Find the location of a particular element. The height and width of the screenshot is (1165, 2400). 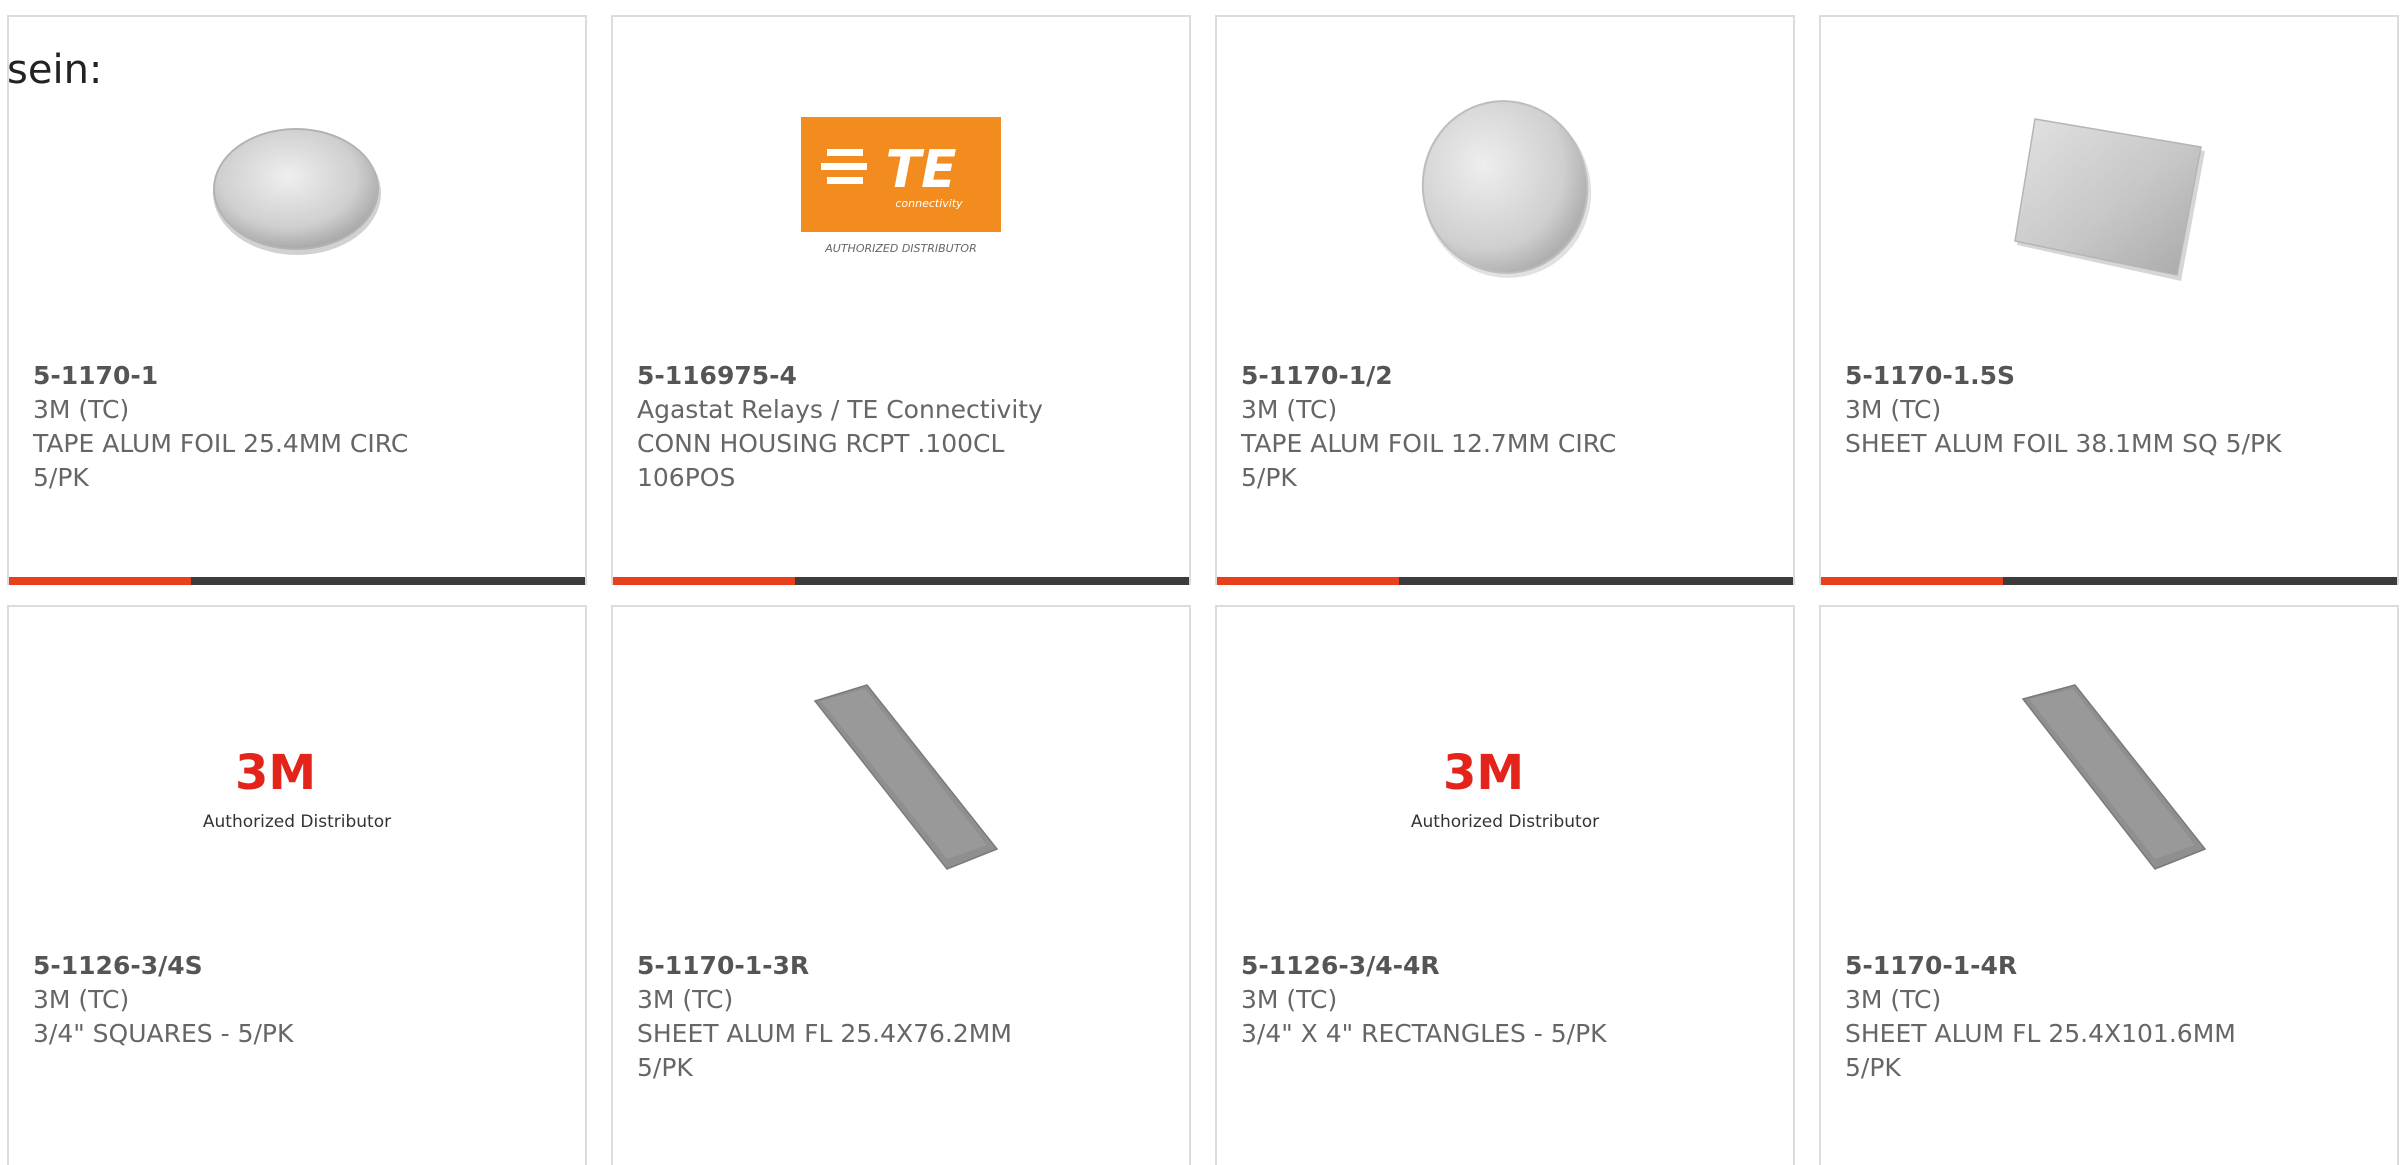

description: SHEET ALUM FL 25.4X76.2MM 5/PK is located at coordinates (824, 1050).